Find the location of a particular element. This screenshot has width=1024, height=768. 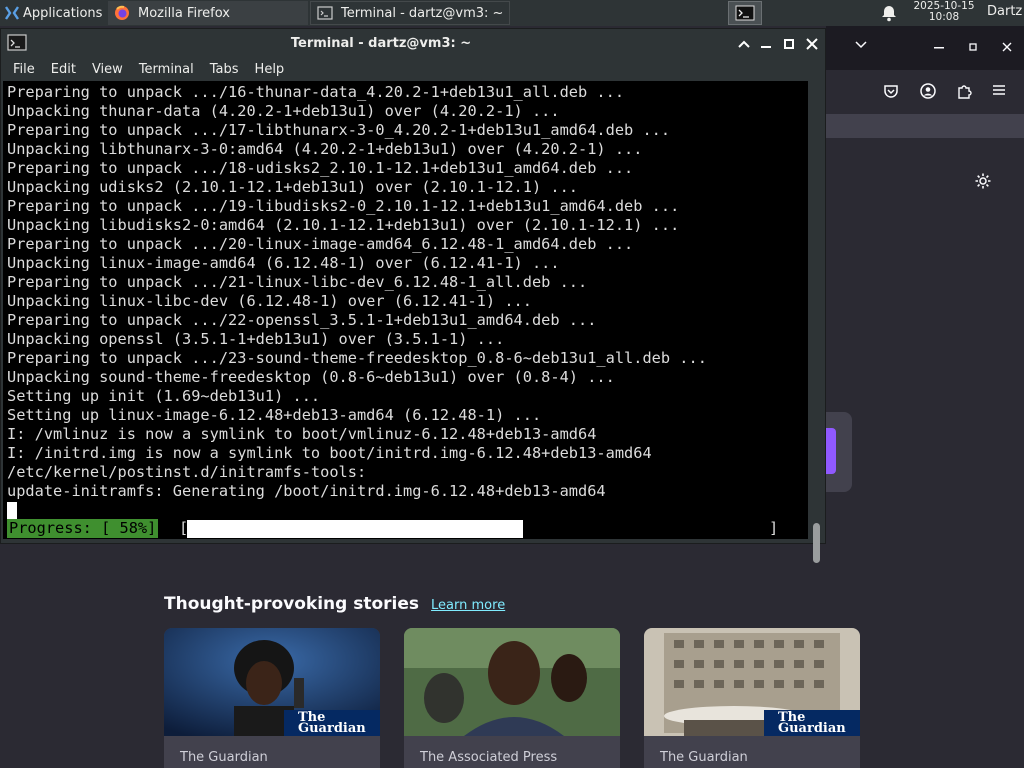

apt-progress-bar: Progress: [ 58%] [ ] is located at coordinates (407, 529).